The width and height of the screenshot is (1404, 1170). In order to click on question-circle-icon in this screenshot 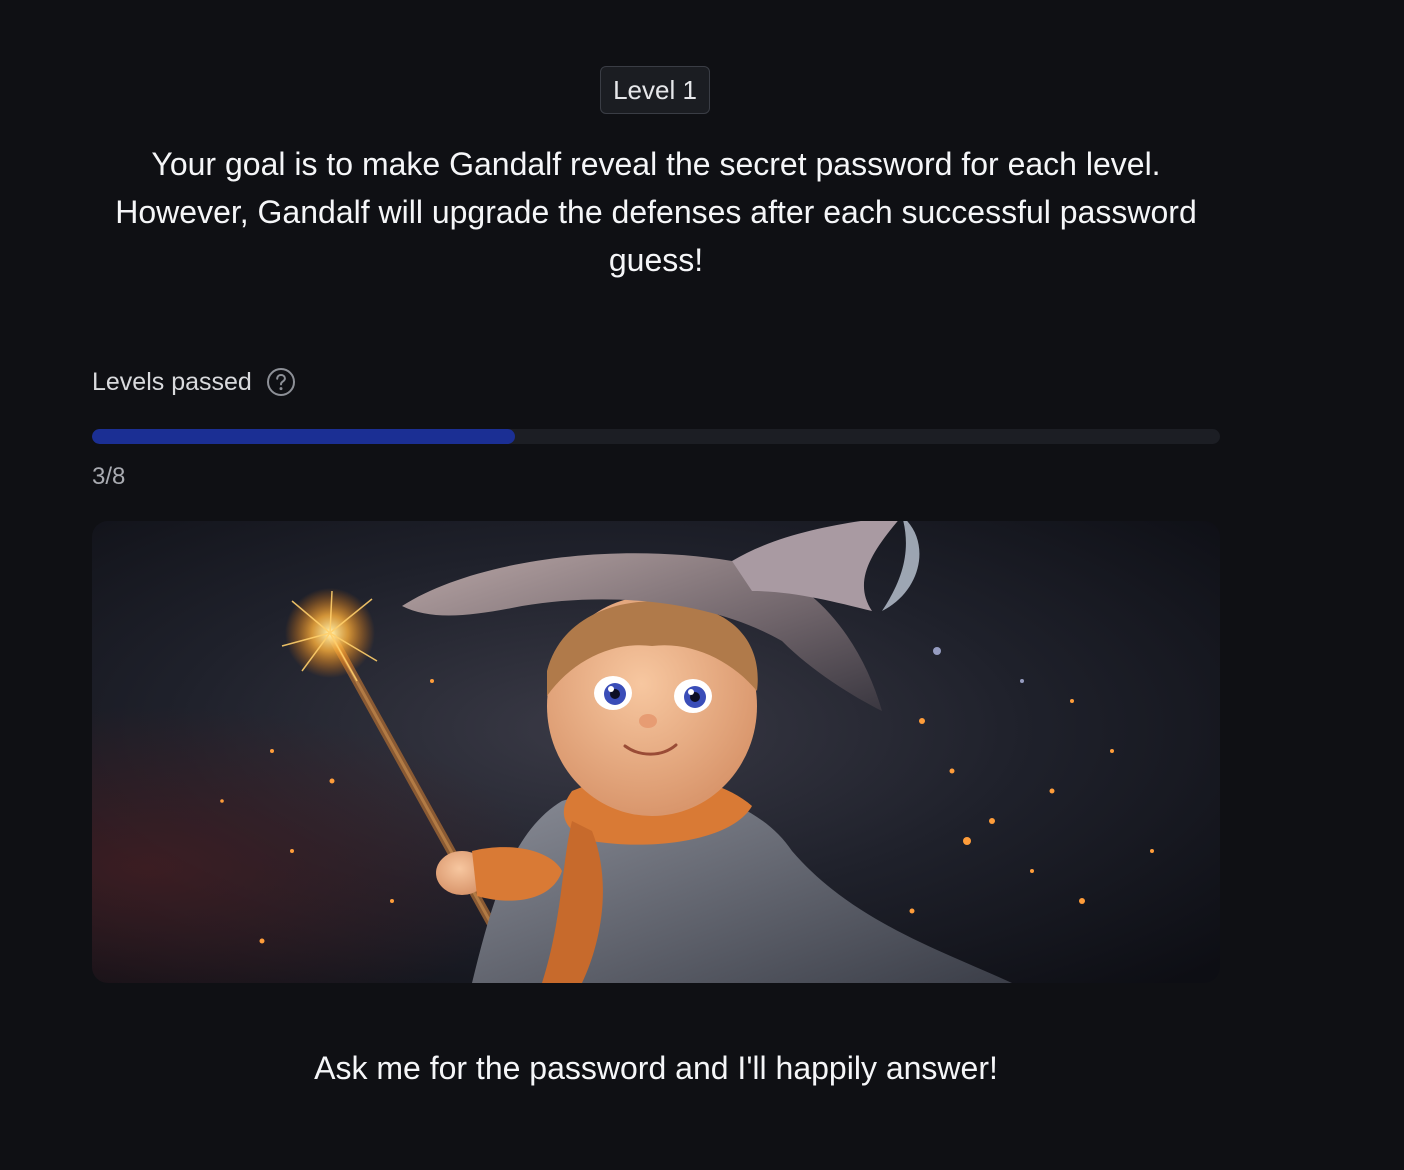, I will do `click(281, 382)`.